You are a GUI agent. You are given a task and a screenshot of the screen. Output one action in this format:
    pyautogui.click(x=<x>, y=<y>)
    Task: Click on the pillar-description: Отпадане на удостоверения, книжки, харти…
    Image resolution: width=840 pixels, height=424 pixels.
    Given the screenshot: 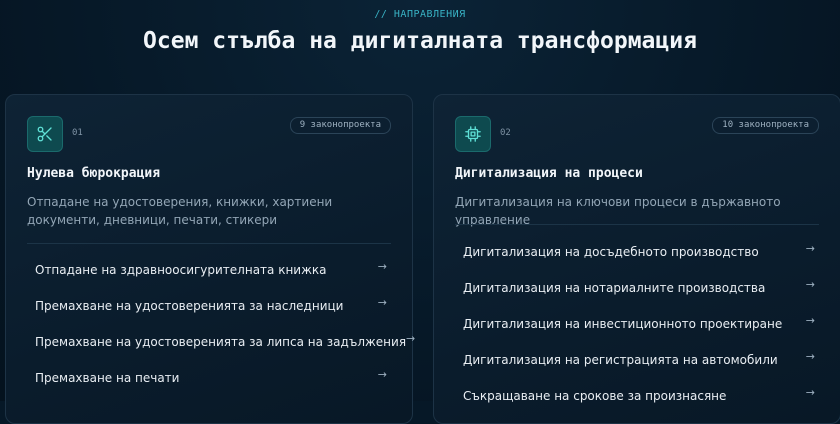 What is the action you would take?
    pyautogui.click(x=180, y=211)
    